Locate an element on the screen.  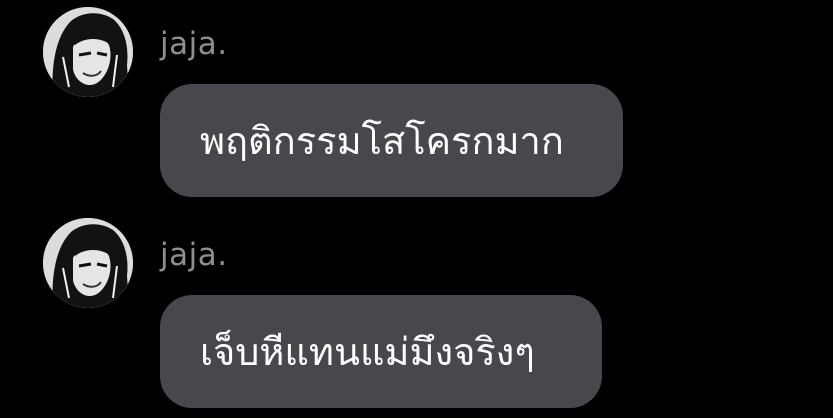
message-text: เจ็บหีแทนแม่มึงจริงๆ is located at coordinates (367, 351).